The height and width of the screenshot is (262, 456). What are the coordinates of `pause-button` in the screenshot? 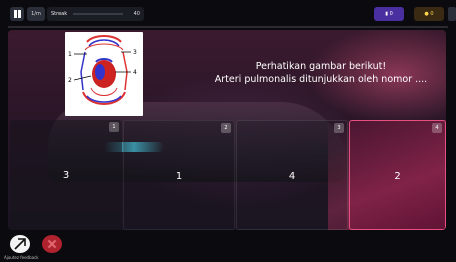 It's located at (17, 14).